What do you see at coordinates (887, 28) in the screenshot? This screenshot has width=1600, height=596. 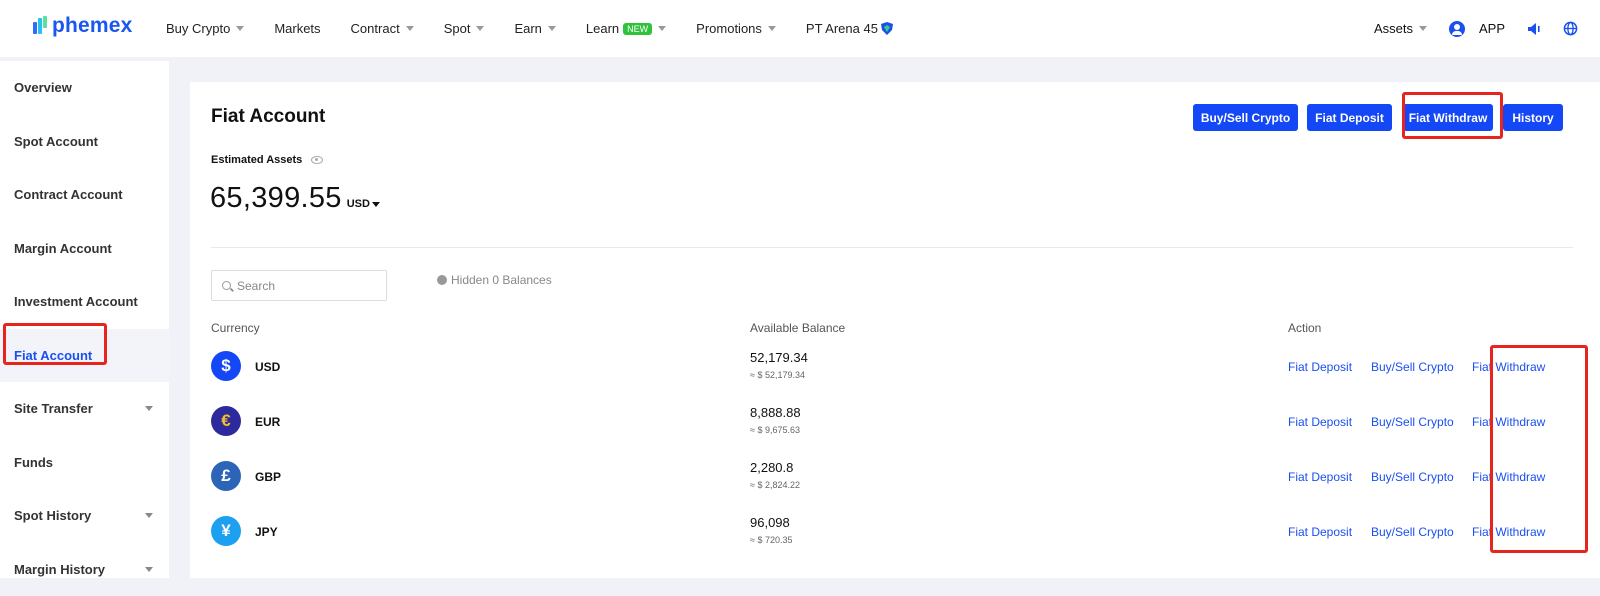 I see `shield-icon` at bounding box center [887, 28].